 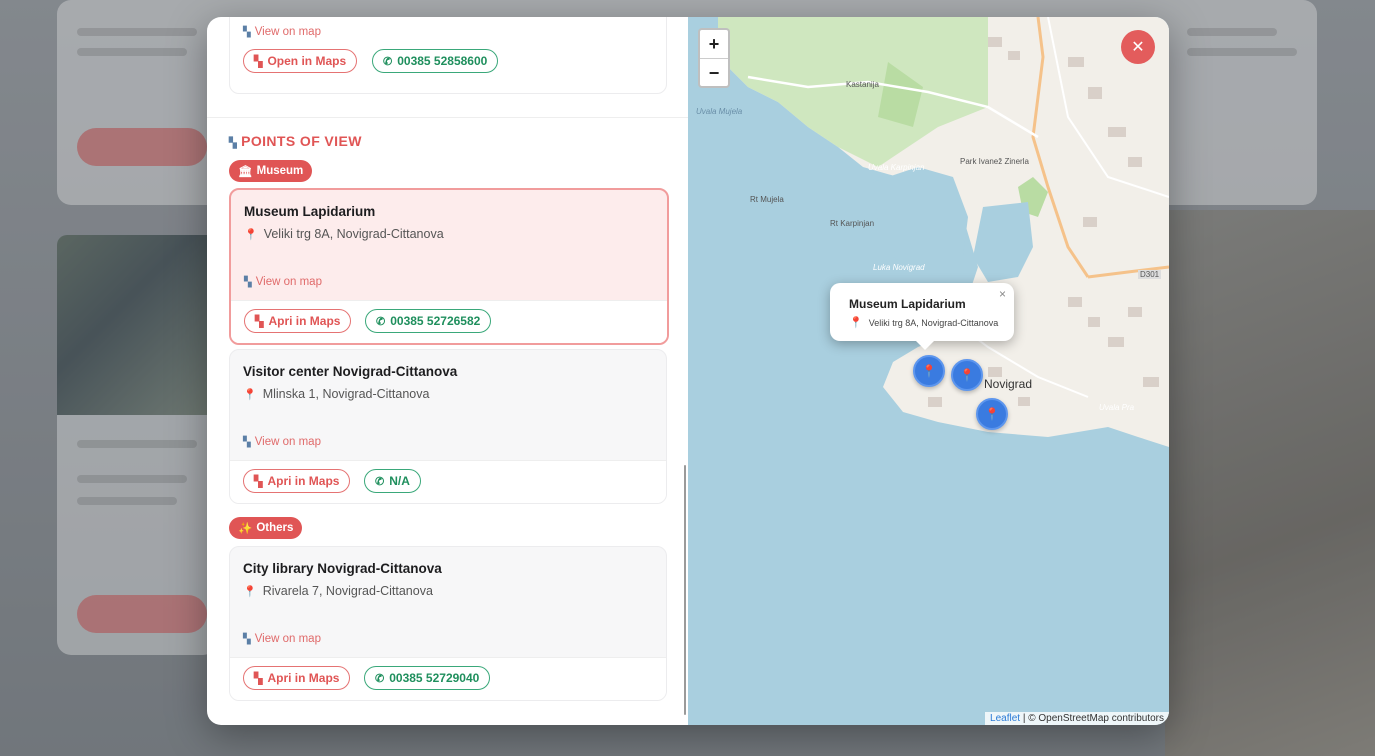 I want to click on divider, so click(x=447, y=117).